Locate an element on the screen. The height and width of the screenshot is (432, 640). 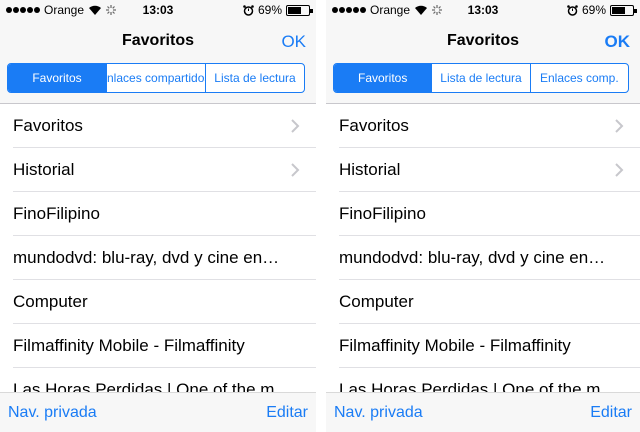
segment-enlaces-compartidos: nlaces compartidos is located at coordinates (155, 78).